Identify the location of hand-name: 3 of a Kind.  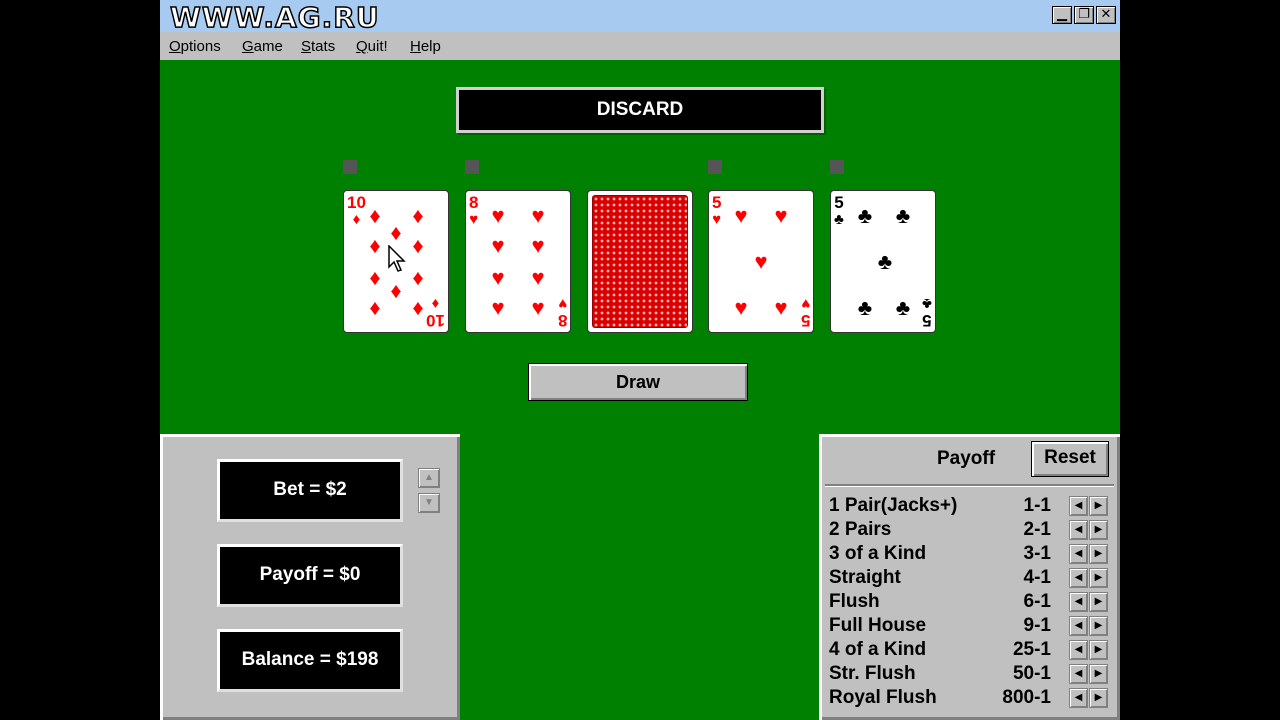
(878, 553).